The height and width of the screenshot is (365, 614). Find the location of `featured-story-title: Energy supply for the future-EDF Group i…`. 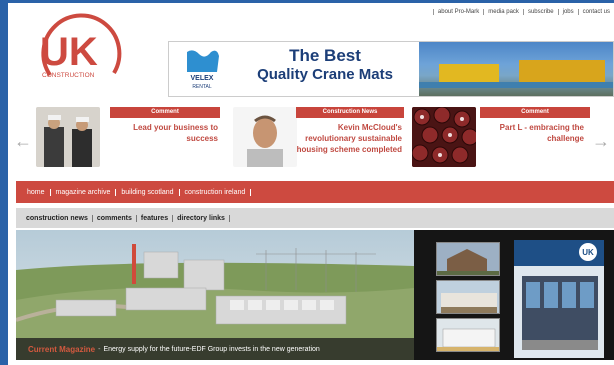

featured-story-title: Energy supply for the future-EDF Group i… is located at coordinates (211, 349).